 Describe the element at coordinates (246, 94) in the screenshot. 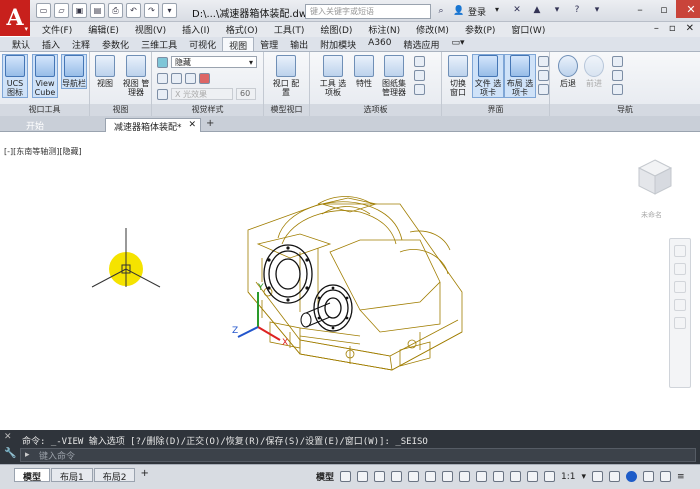

I see `opacity-value: 60` at that location.